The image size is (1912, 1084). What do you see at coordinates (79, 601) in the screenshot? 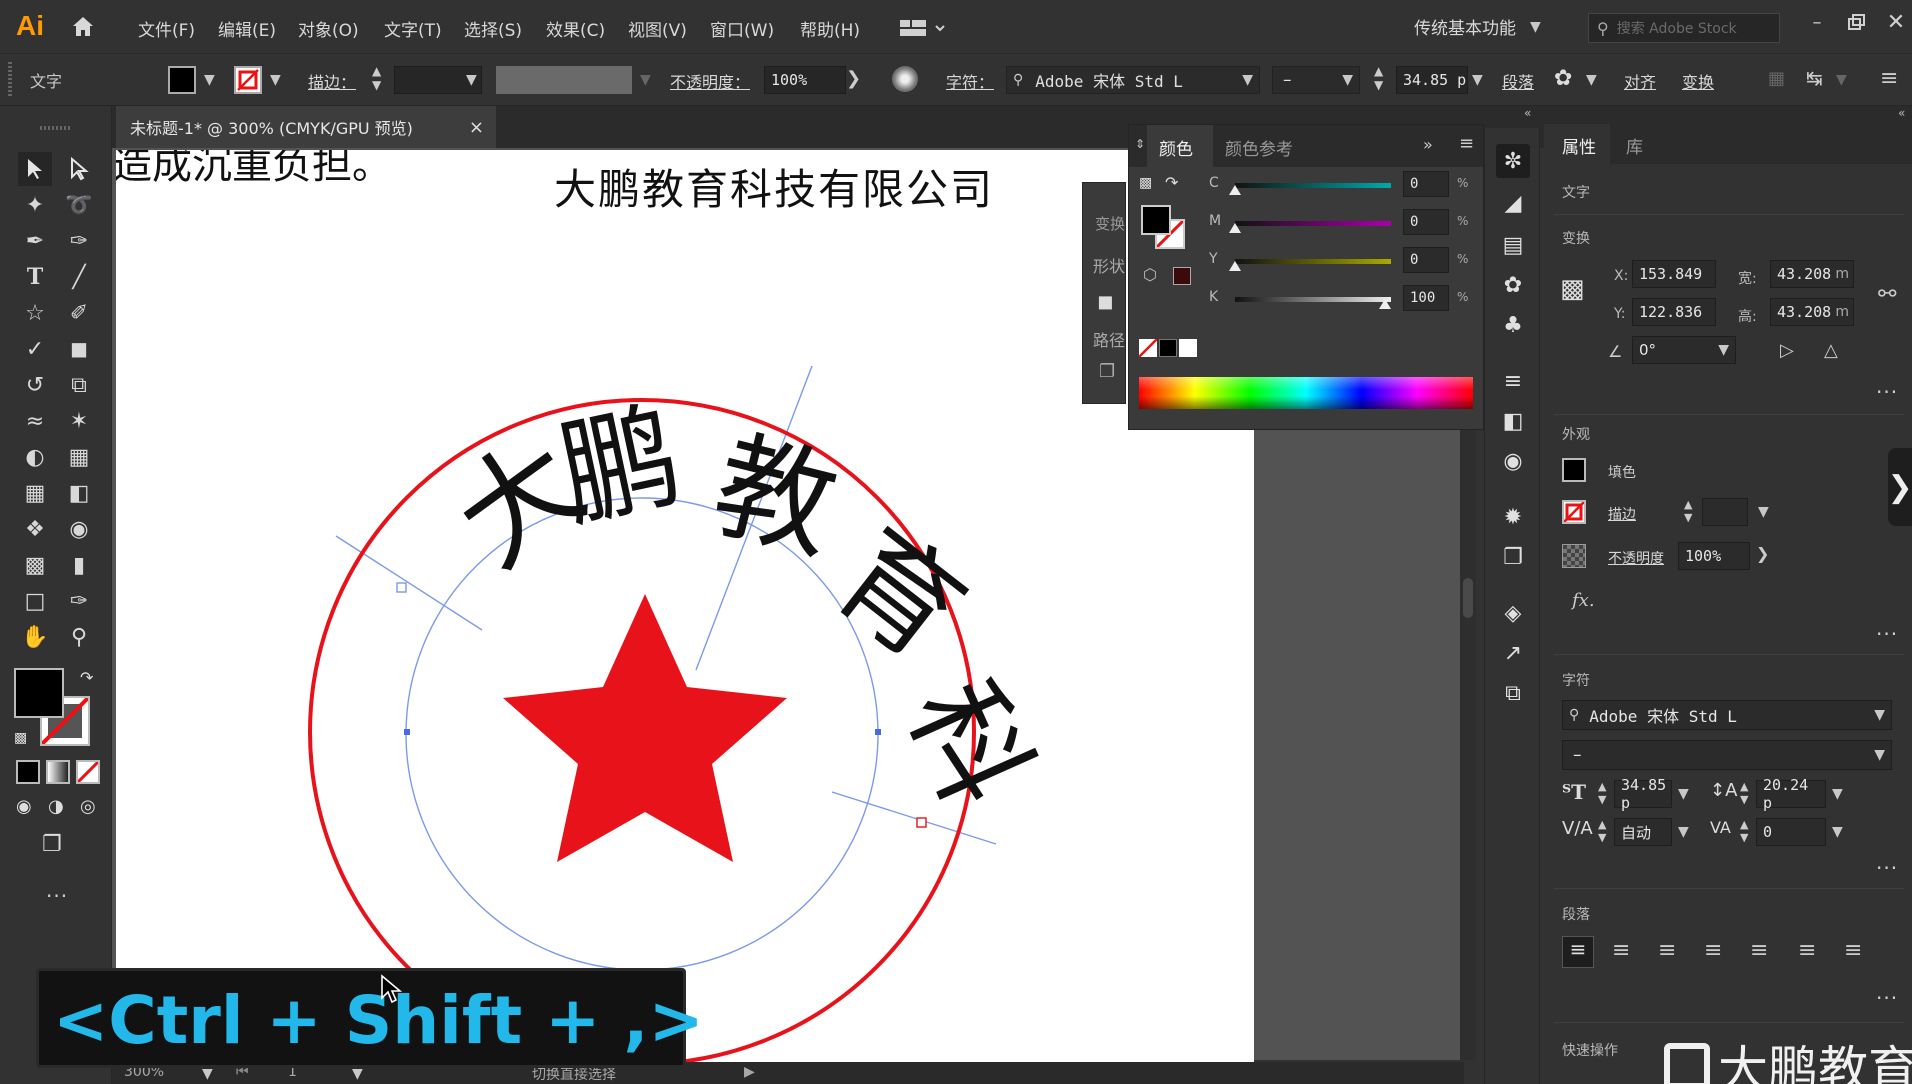
I see `slice-tool-icon: ✑` at bounding box center [79, 601].